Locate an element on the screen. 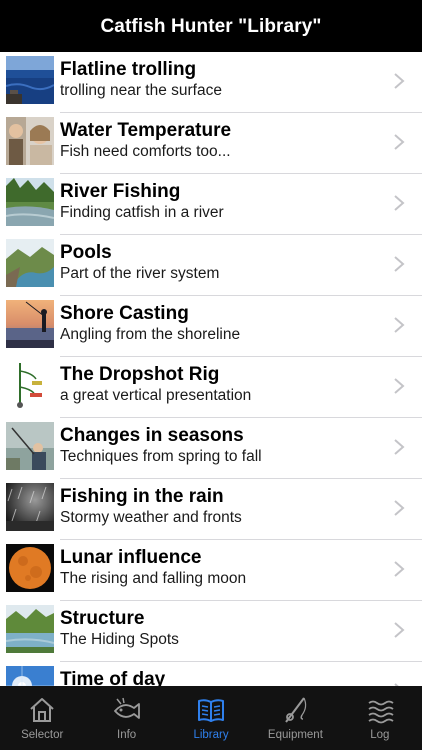 The height and width of the screenshot is (750, 422). navigation-bar: Catfish Hunter "Library" is located at coordinates (211, 26).